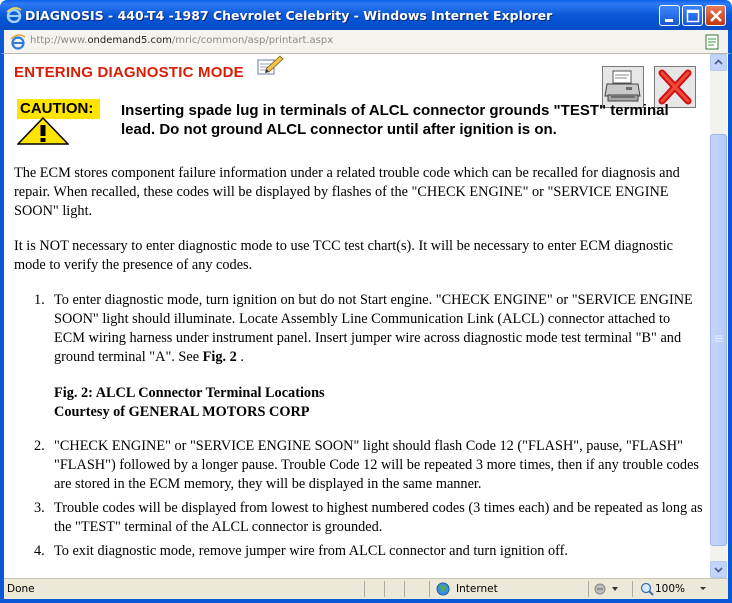  I want to click on scroll-up-button, so click(718, 62).